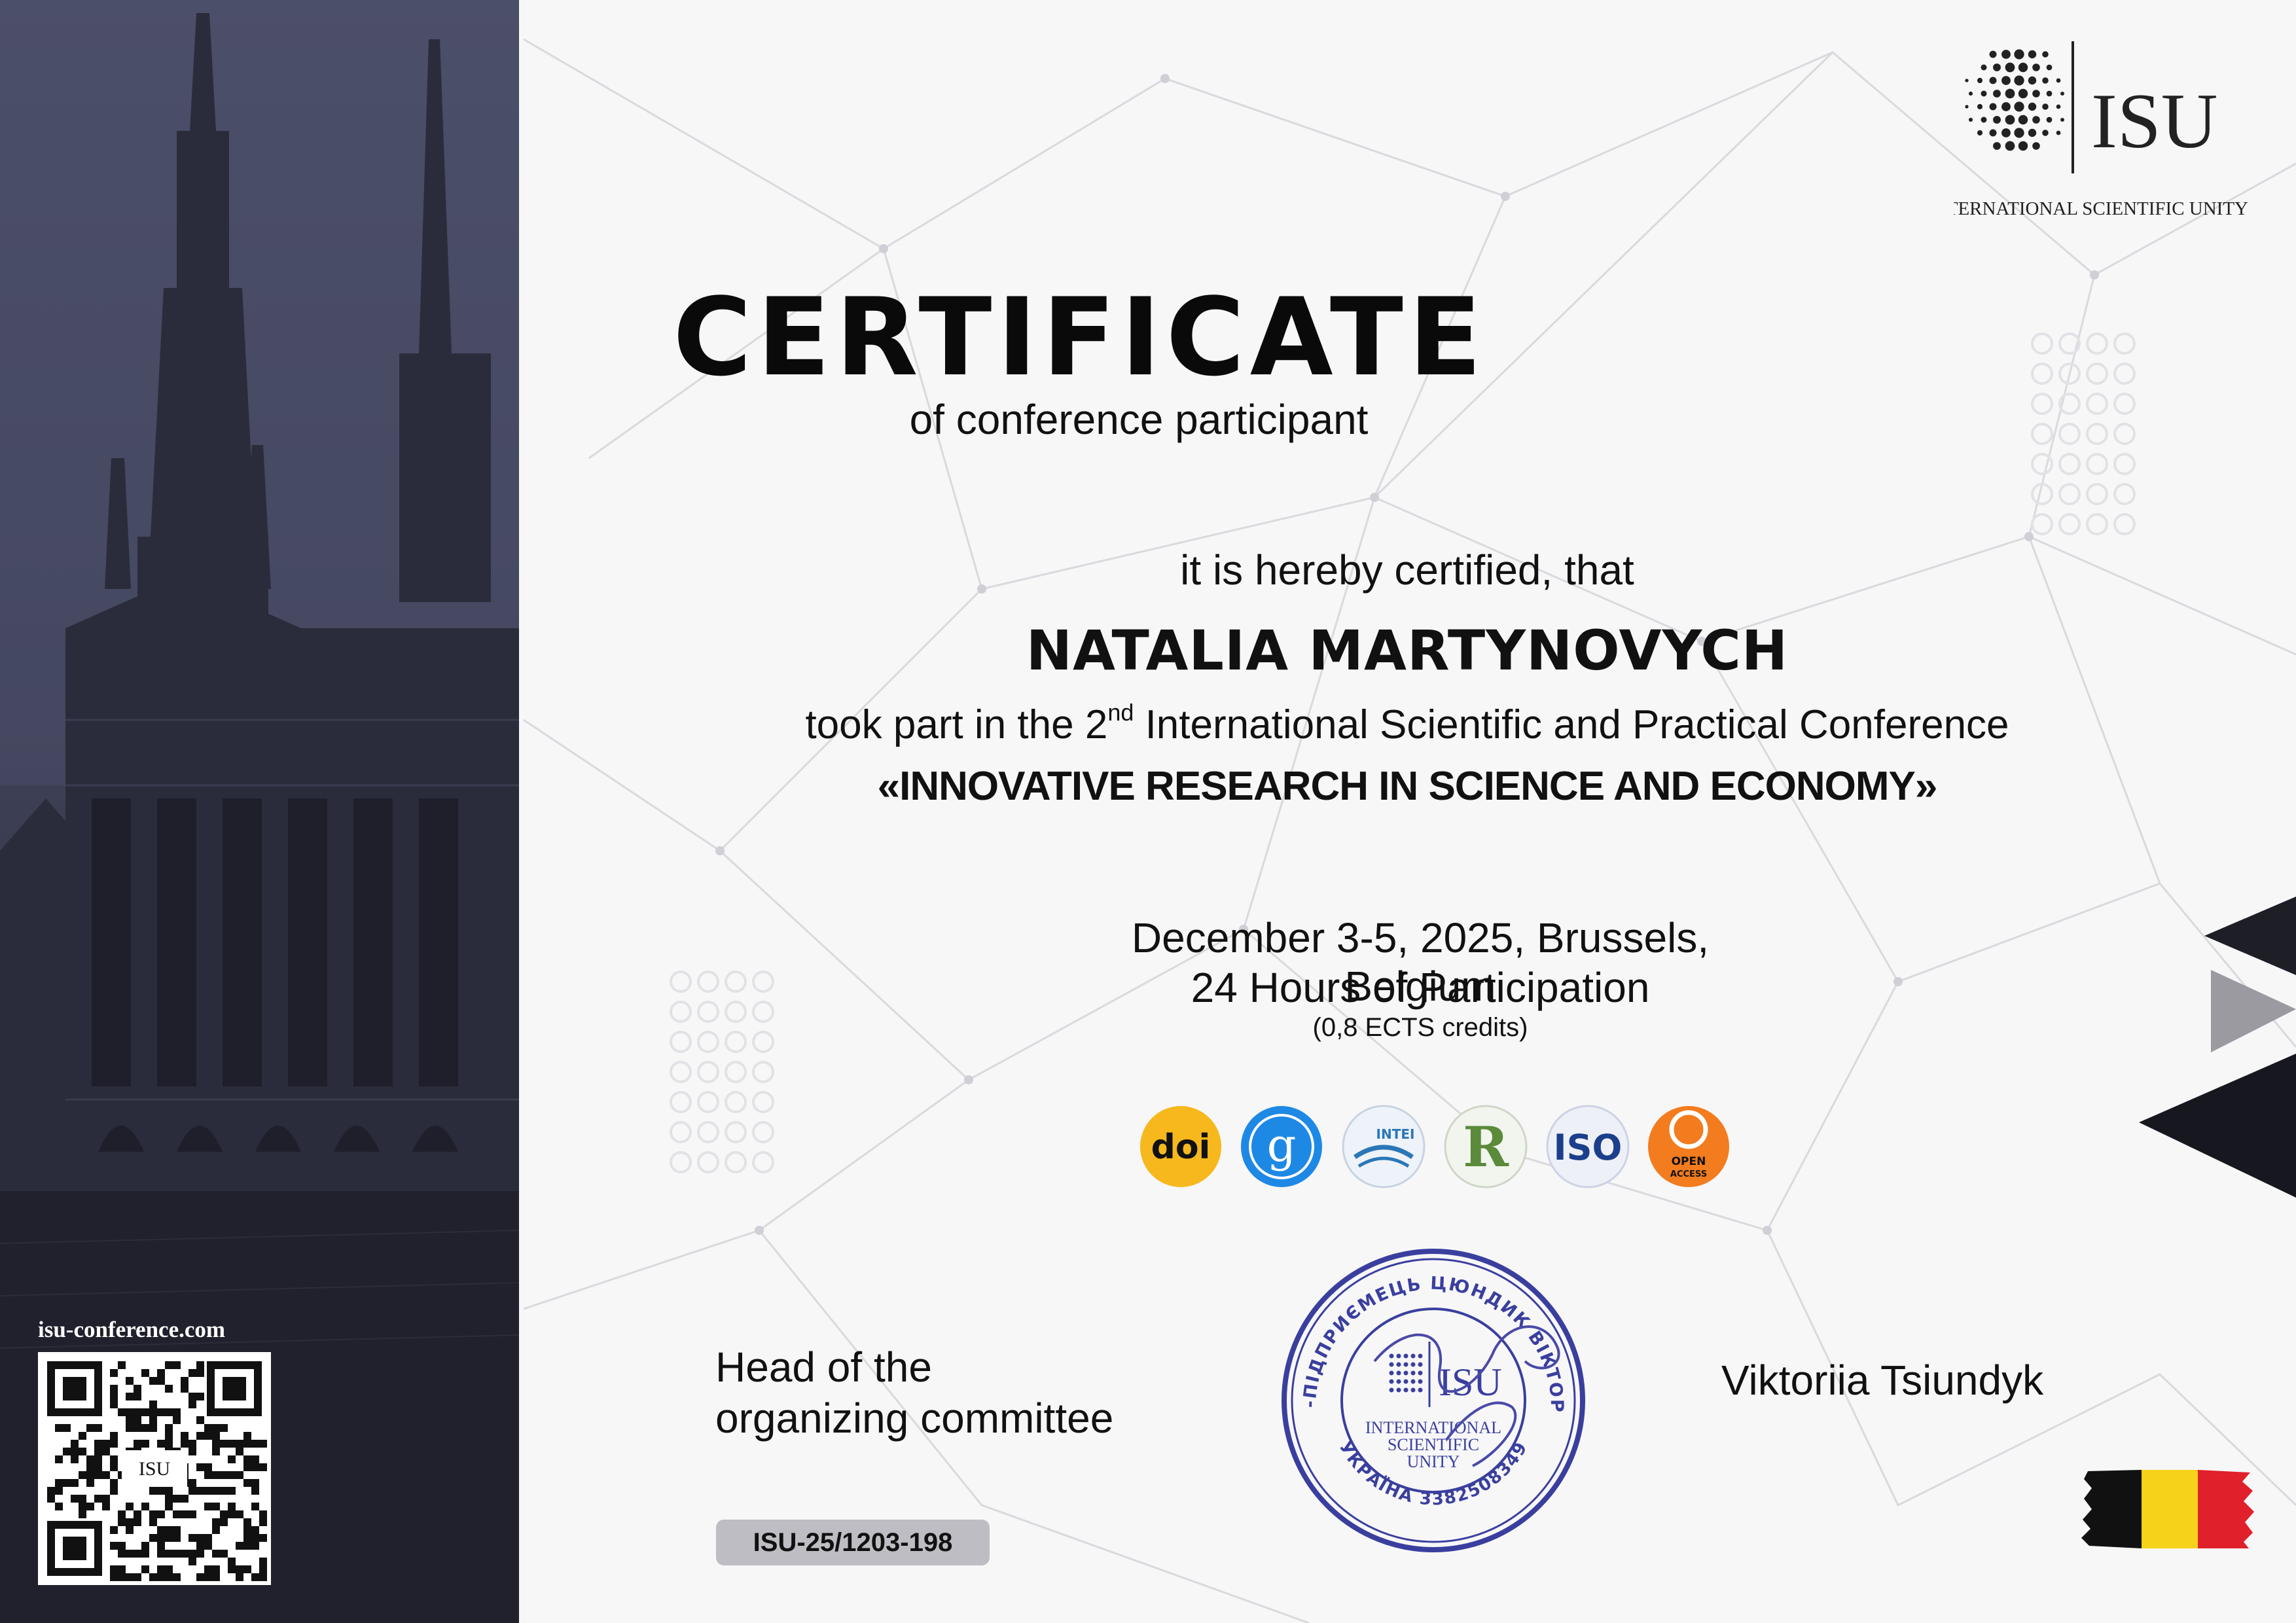 The width and height of the screenshot is (2296, 1623). I want to click on svg-text: doi, so click(1181, 1147).